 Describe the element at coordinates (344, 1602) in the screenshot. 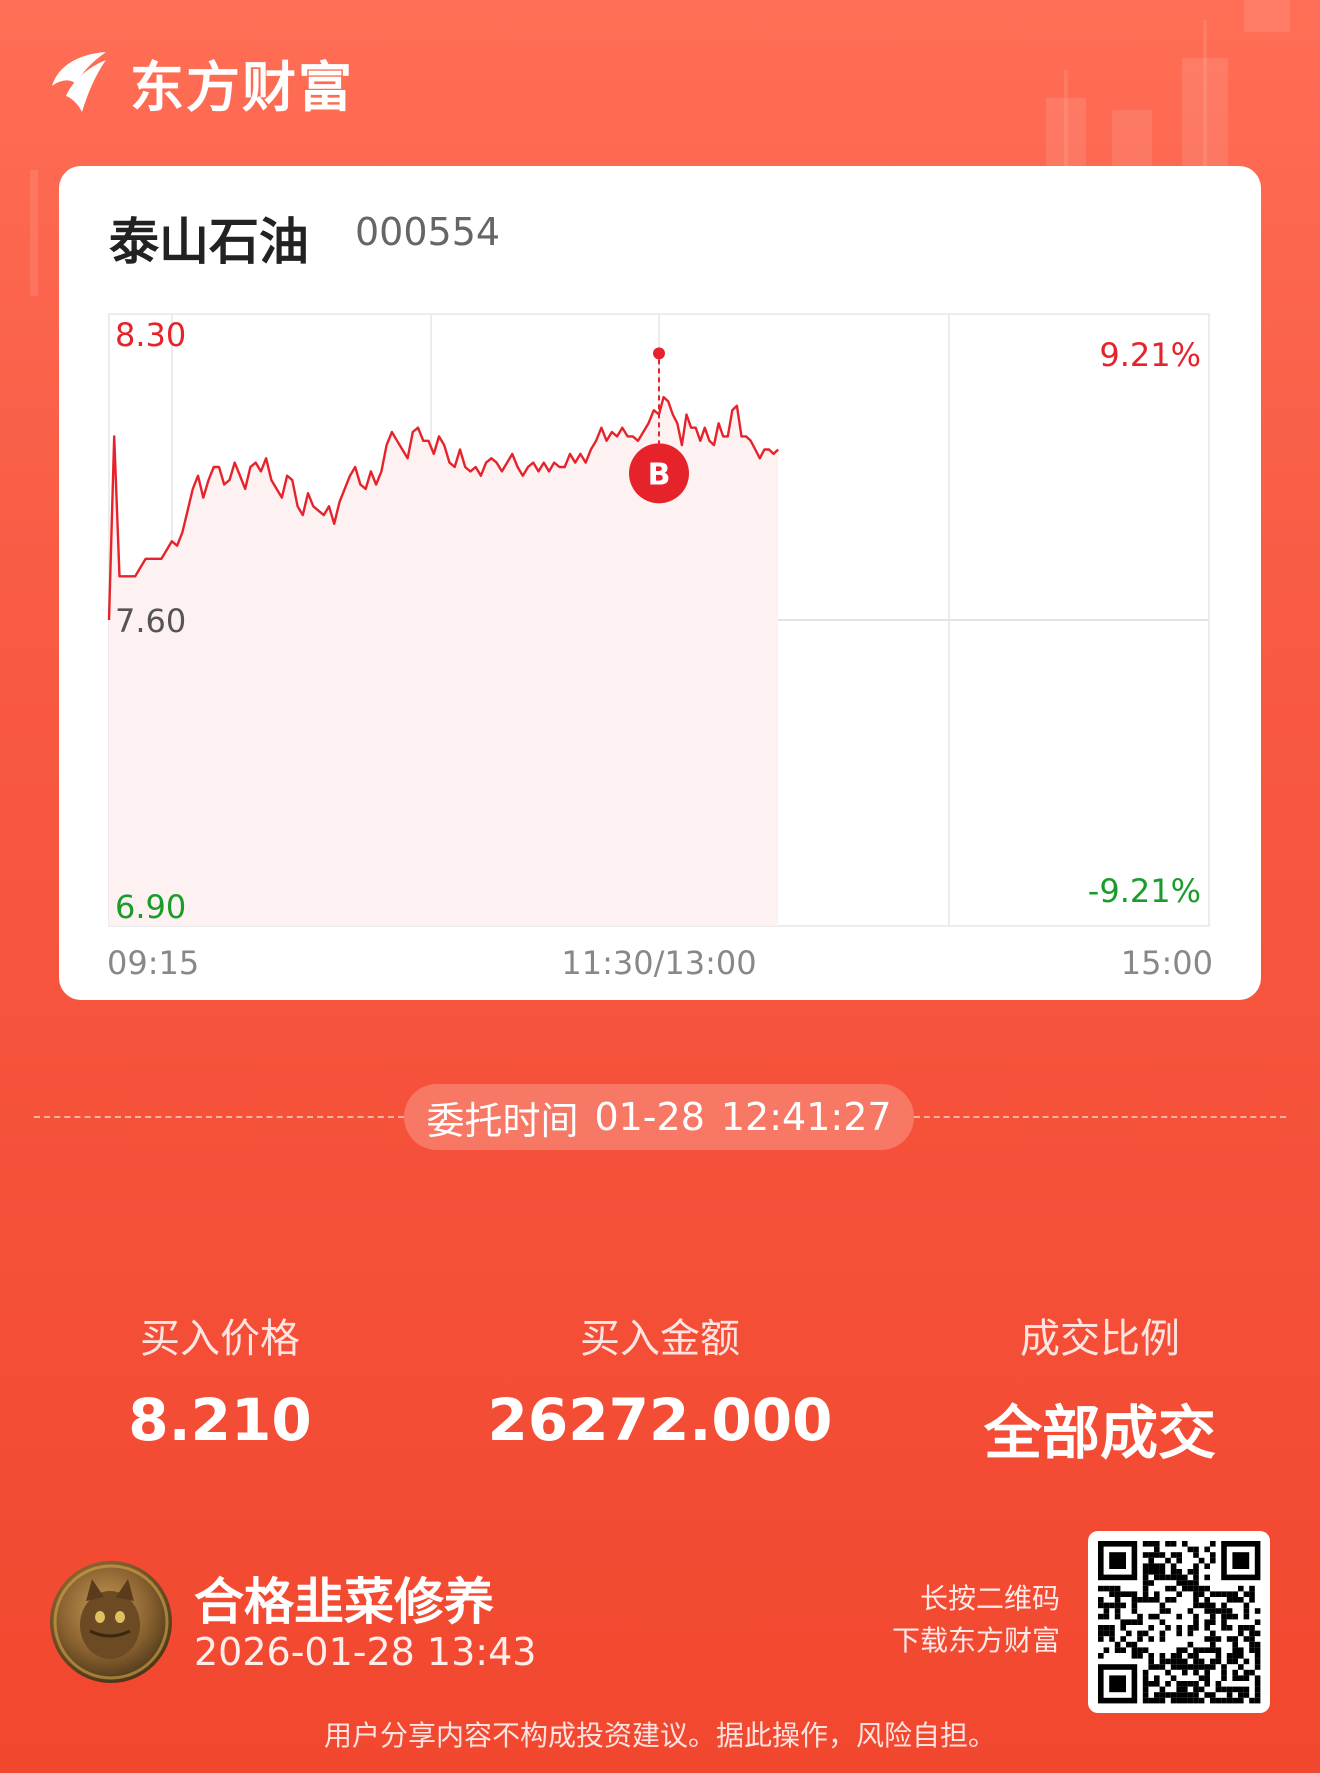

I see `user-name: 合格韭菜修养` at that location.